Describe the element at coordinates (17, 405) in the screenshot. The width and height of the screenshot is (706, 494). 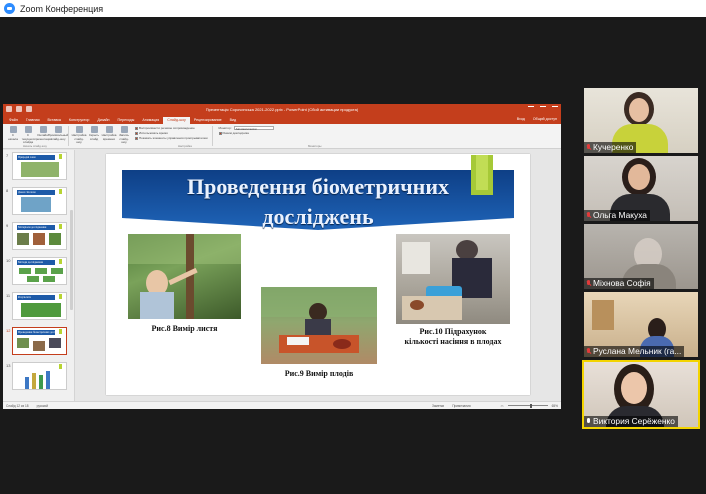
I see `slide-counter: Слайд 12 из 18` at that location.